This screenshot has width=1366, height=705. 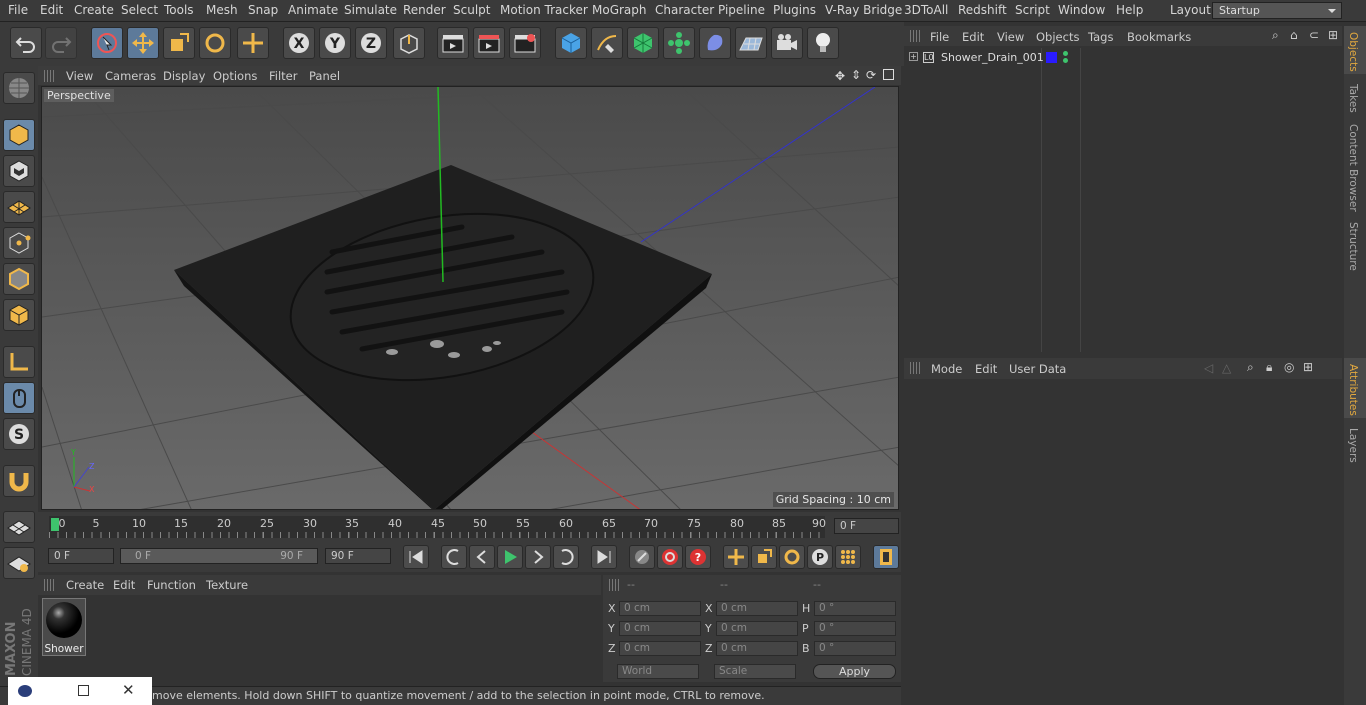 What do you see at coordinates (26, 43) in the screenshot?
I see `undo-button` at bounding box center [26, 43].